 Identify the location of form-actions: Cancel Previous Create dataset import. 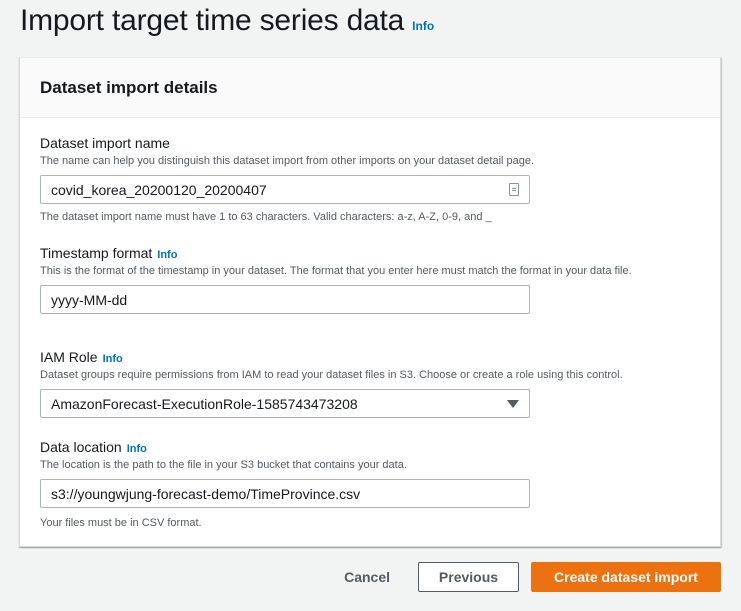
(522, 577).